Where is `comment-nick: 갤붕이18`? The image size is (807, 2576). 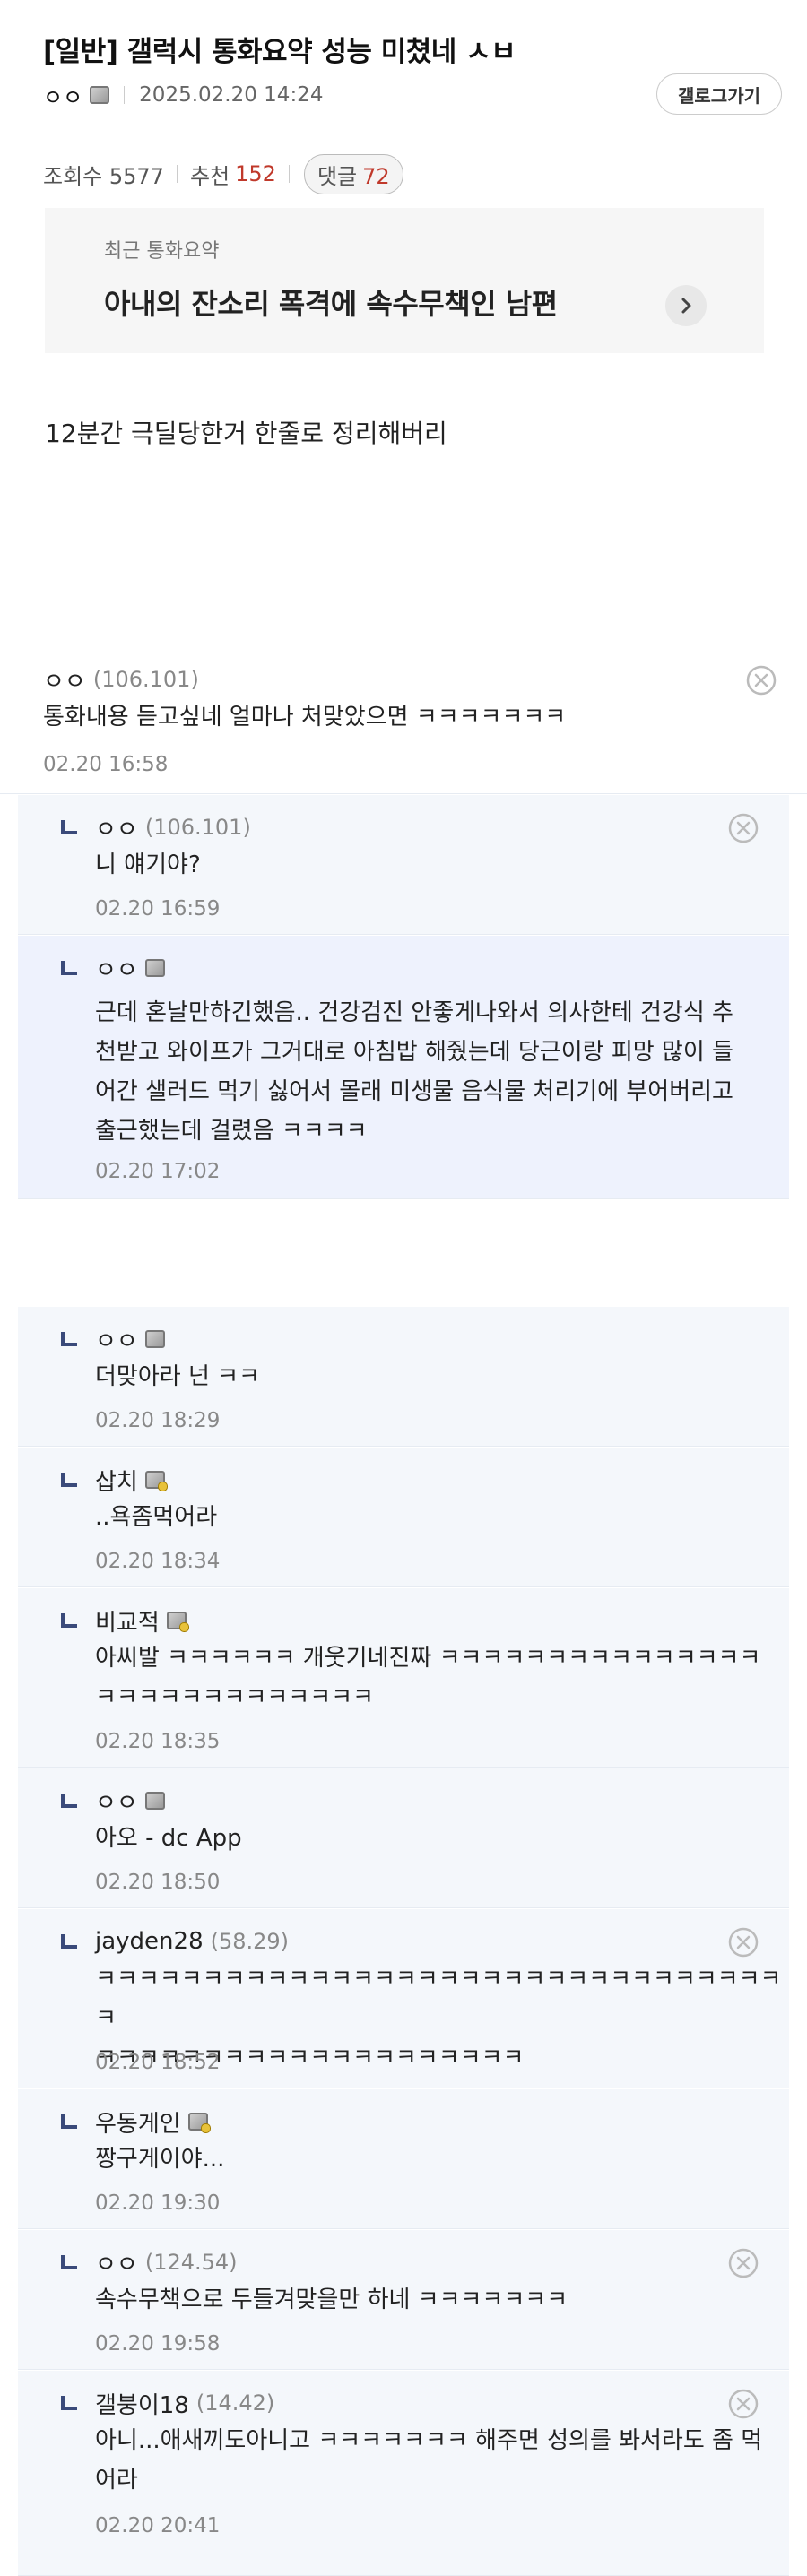 comment-nick: 갤붕이18 is located at coordinates (142, 2403).